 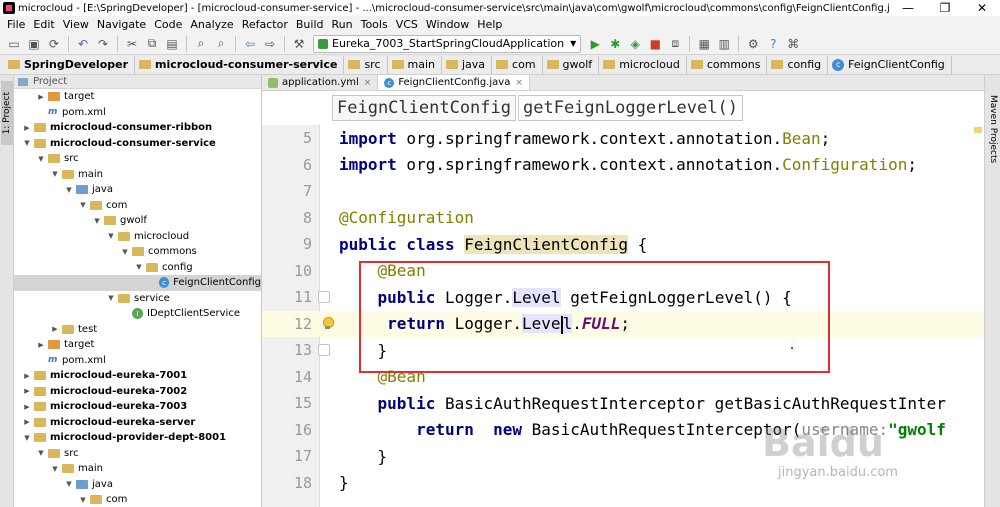 What do you see at coordinates (945, 8) in the screenshot?
I see `maximize-button: ❐` at bounding box center [945, 8].